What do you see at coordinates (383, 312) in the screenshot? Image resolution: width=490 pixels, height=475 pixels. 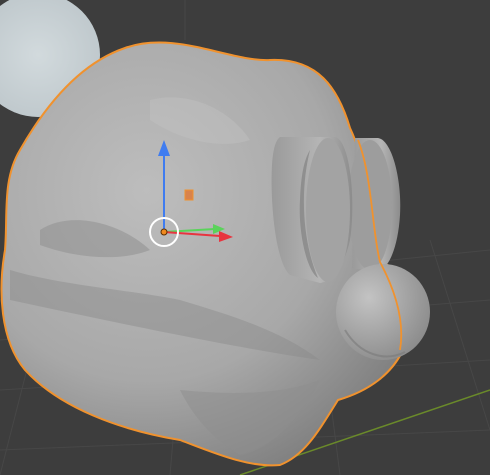 I see `nose-sphere` at bounding box center [383, 312].